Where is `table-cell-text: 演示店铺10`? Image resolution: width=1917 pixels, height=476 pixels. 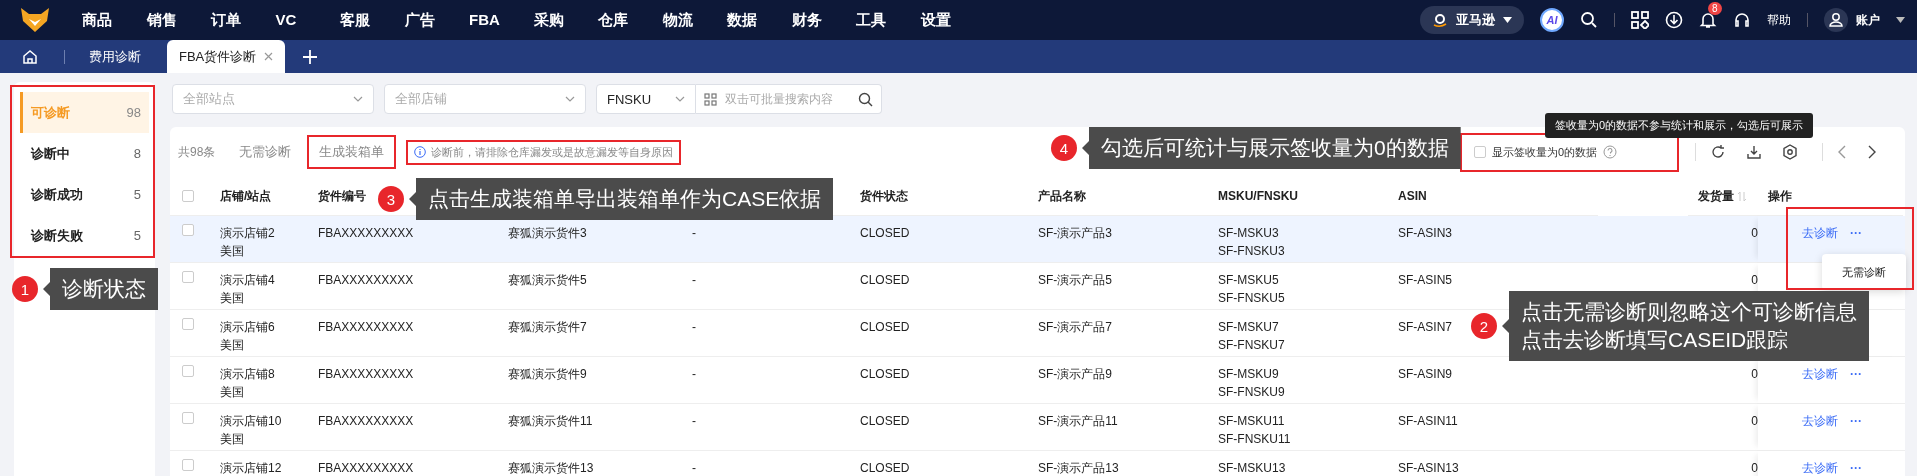 table-cell-text: 演示店铺10 is located at coordinates (251, 421).